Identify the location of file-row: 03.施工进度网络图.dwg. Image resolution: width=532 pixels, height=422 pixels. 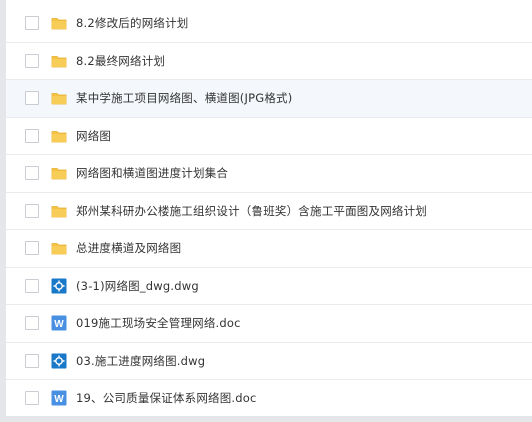
(269, 361).